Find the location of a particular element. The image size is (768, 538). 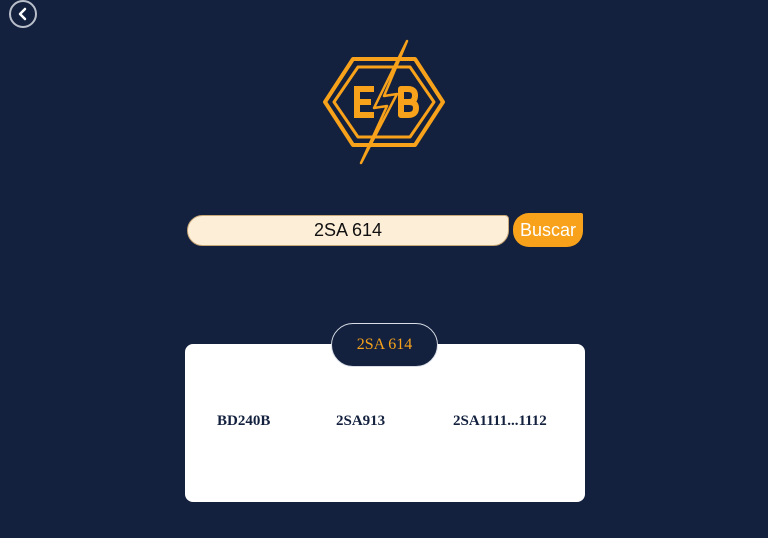

search-input is located at coordinates (348, 230).